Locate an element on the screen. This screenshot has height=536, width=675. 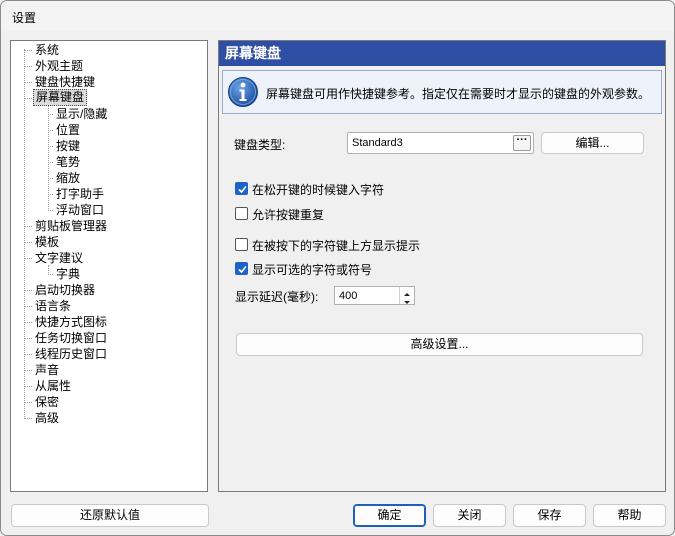
tree-item: 从属性 is located at coordinates (106, 386).